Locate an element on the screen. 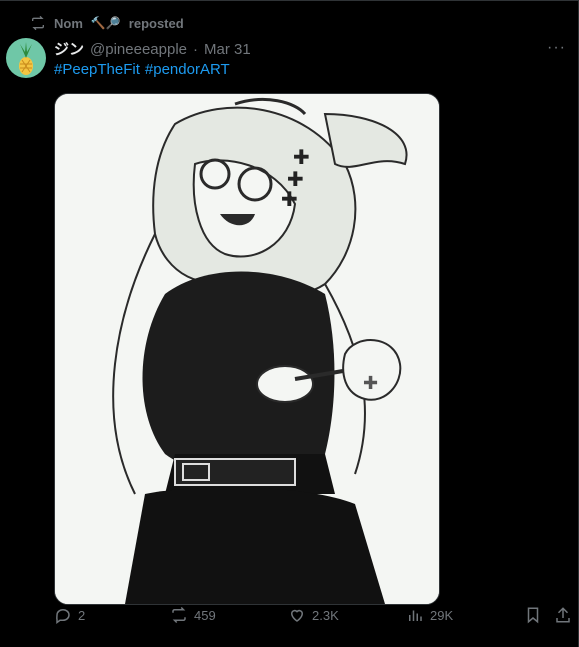  post-header: ジン @pineeeapple · Mar 31 is located at coordinates (152, 48).